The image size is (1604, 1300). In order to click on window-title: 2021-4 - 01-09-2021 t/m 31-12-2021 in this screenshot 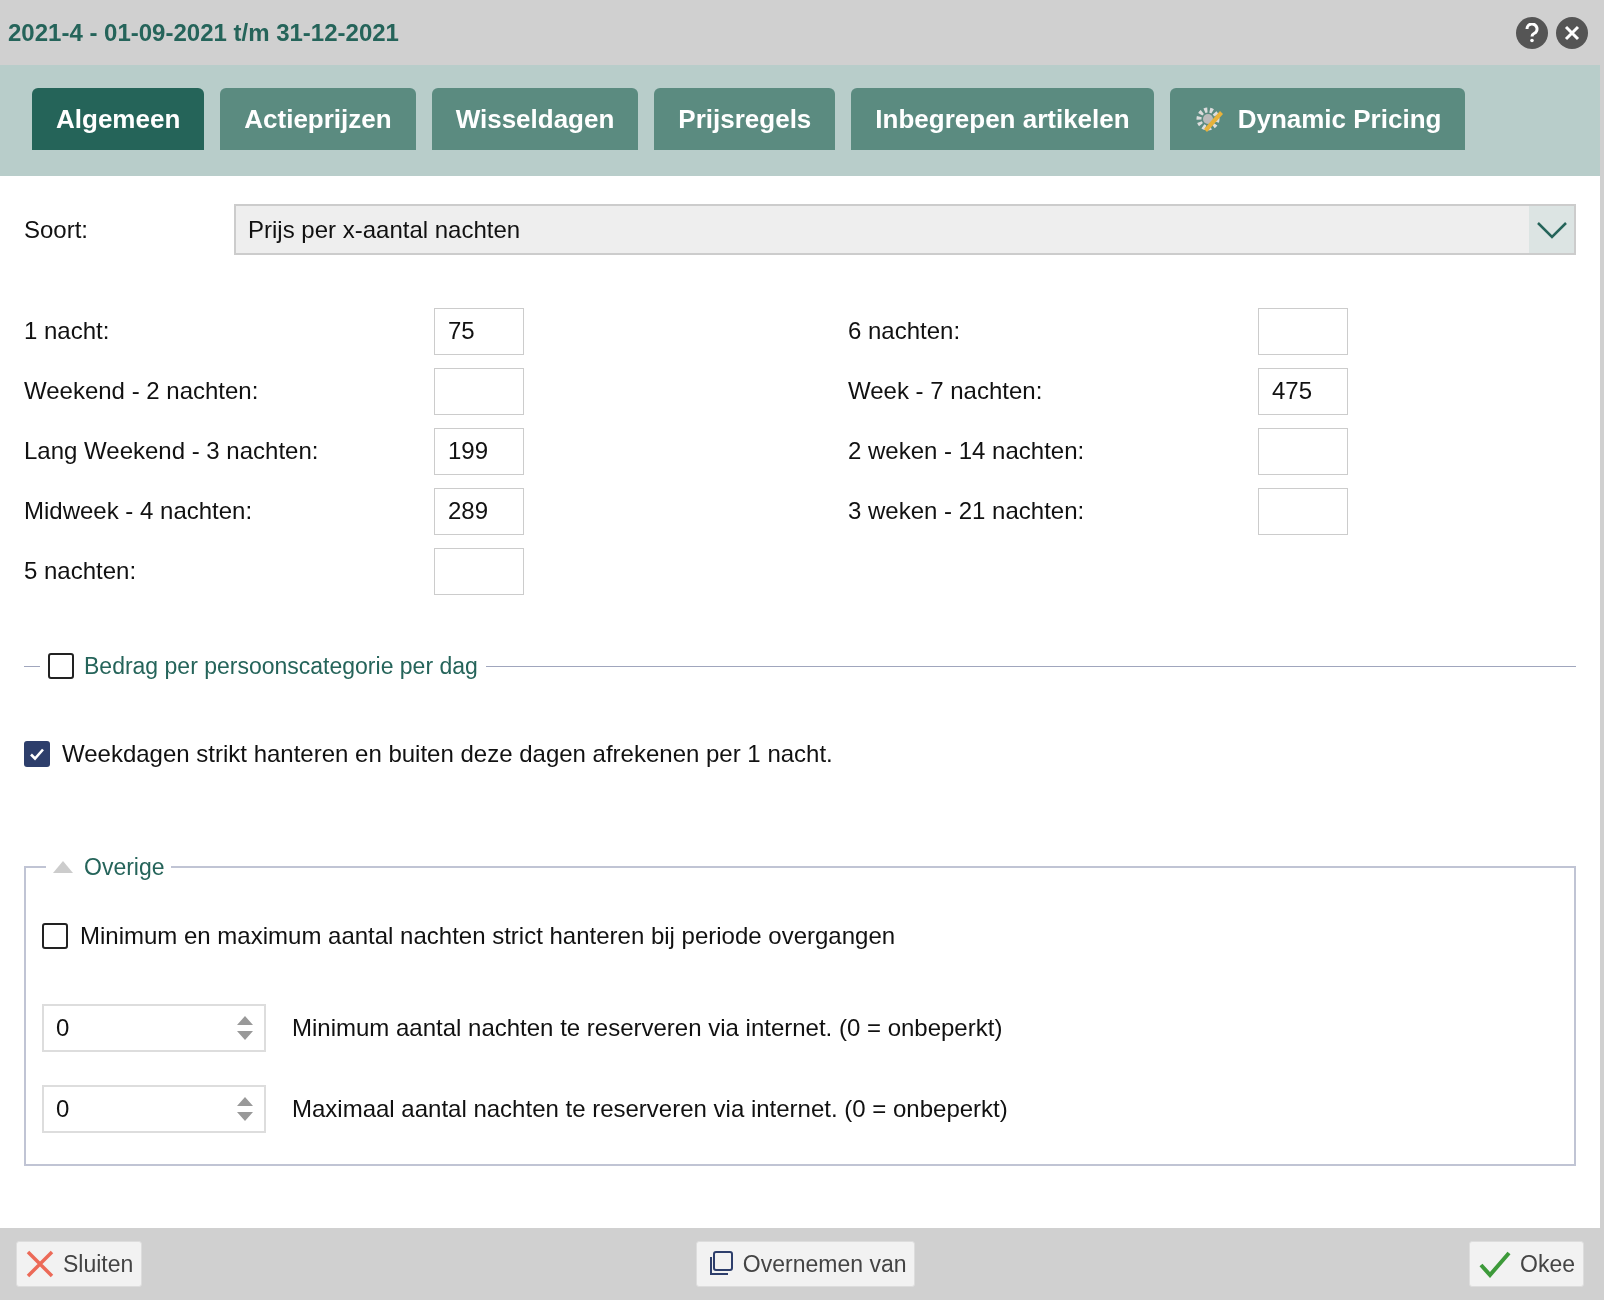, I will do `click(203, 32)`.